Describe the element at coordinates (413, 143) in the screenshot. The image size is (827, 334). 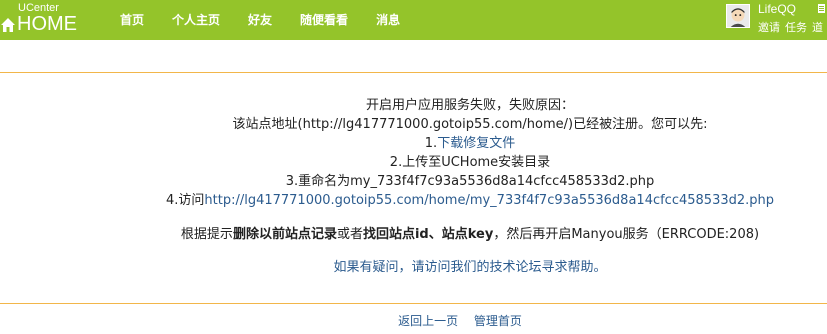
I see `step-1: 1.下载修复文件` at that location.